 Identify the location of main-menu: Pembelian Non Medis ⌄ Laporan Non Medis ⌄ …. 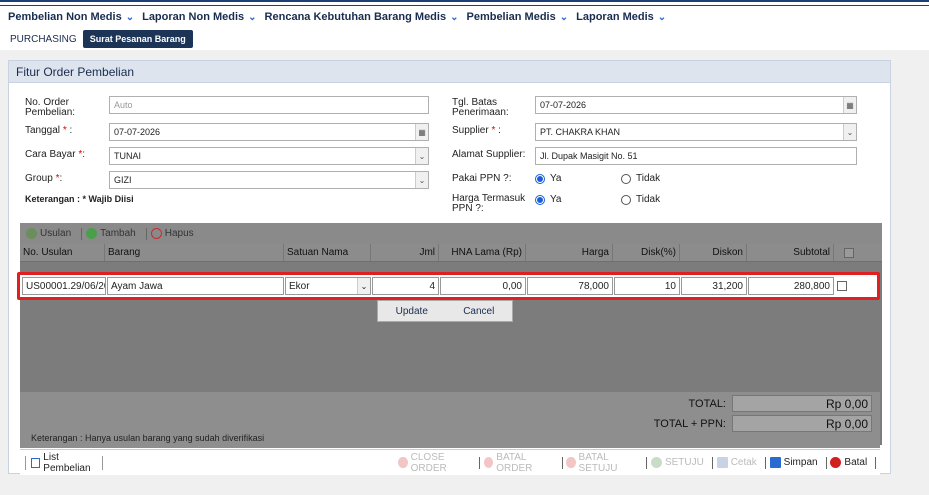
(464, 17).